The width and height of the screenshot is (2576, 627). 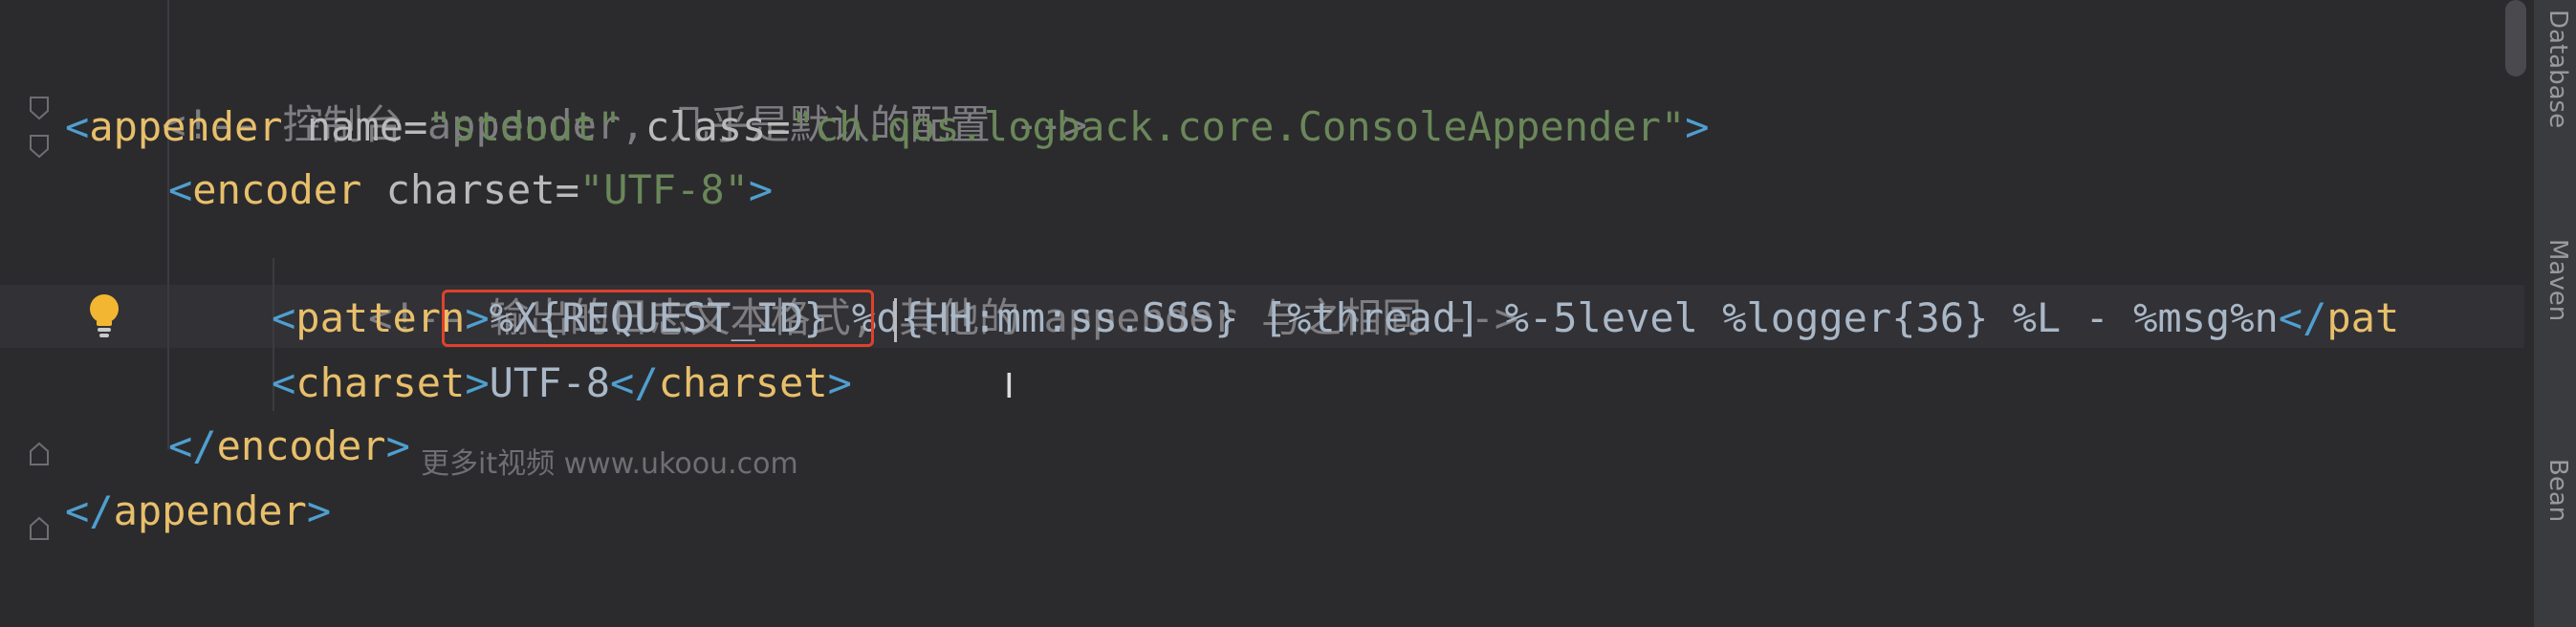 I want to click on tag-name: pat, so click(x=2363, y=317).